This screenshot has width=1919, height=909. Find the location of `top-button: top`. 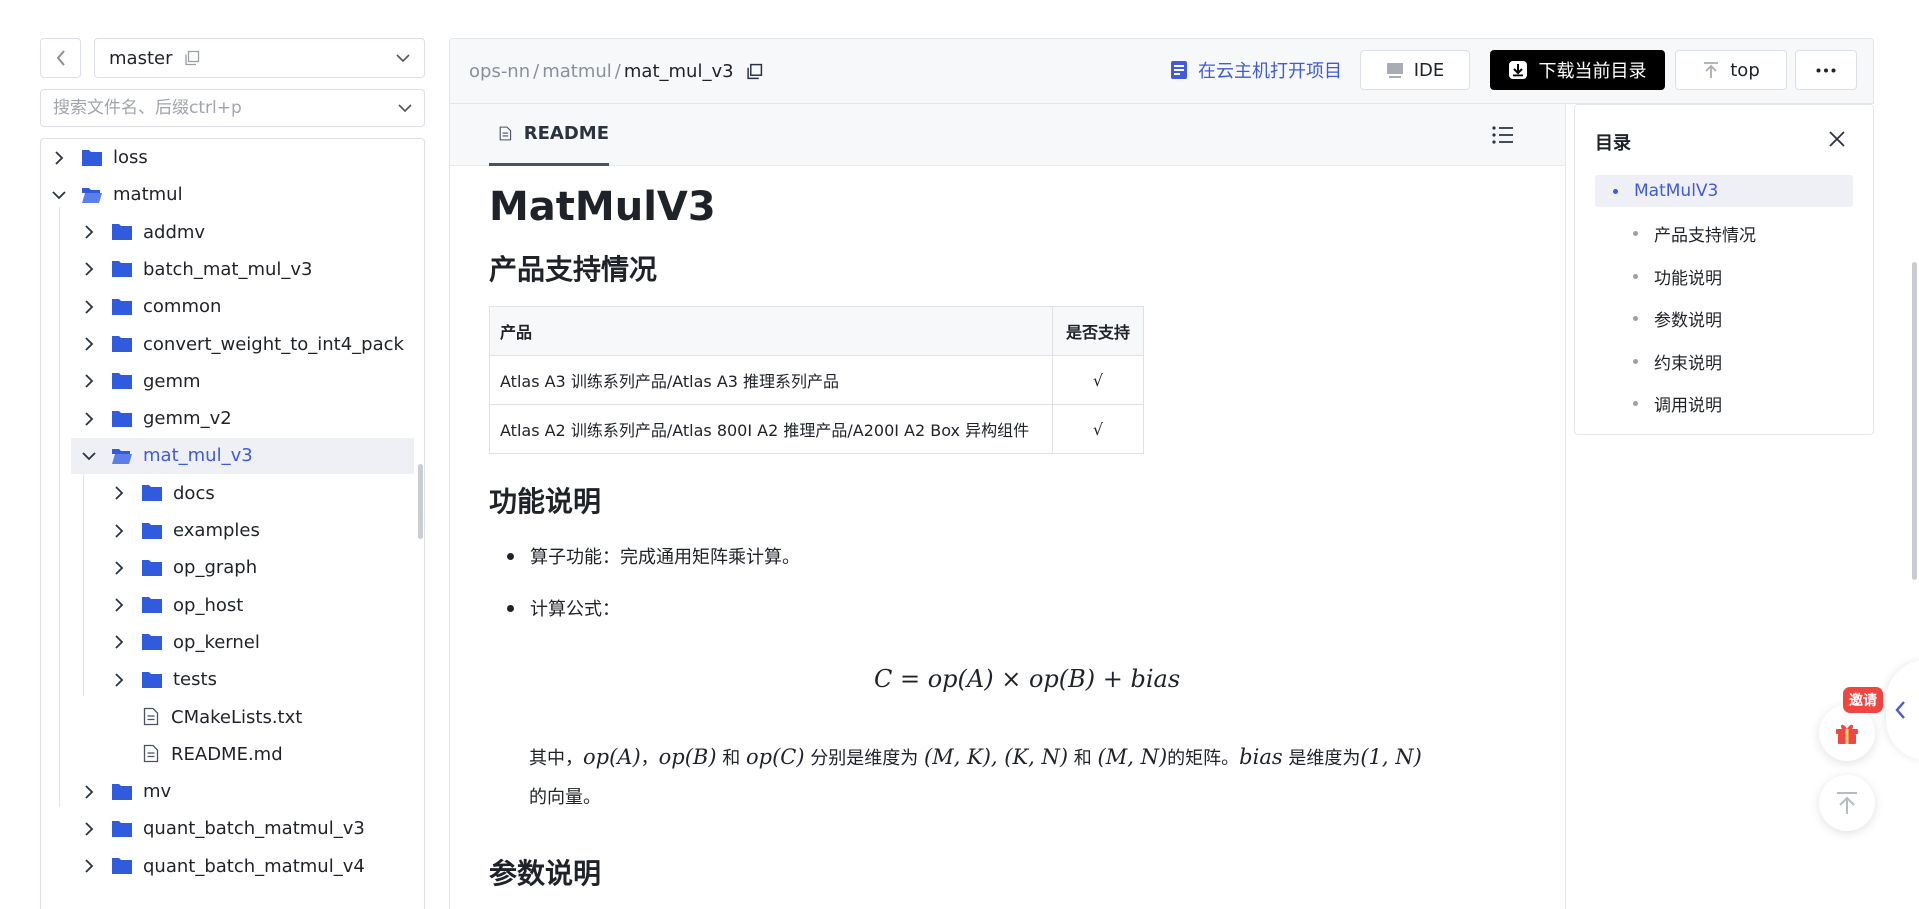

top-button: top is located at coordinates (1731, 70).